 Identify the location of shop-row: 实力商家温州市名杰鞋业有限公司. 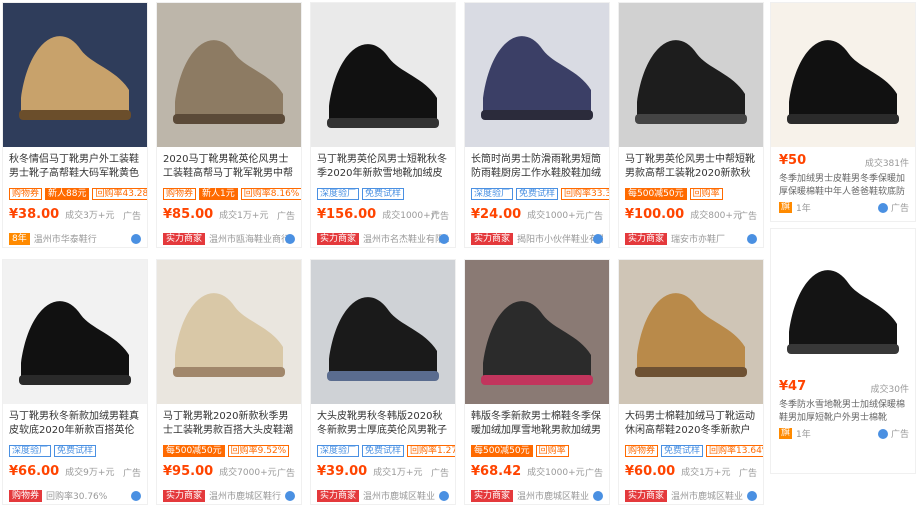
(383, 238).